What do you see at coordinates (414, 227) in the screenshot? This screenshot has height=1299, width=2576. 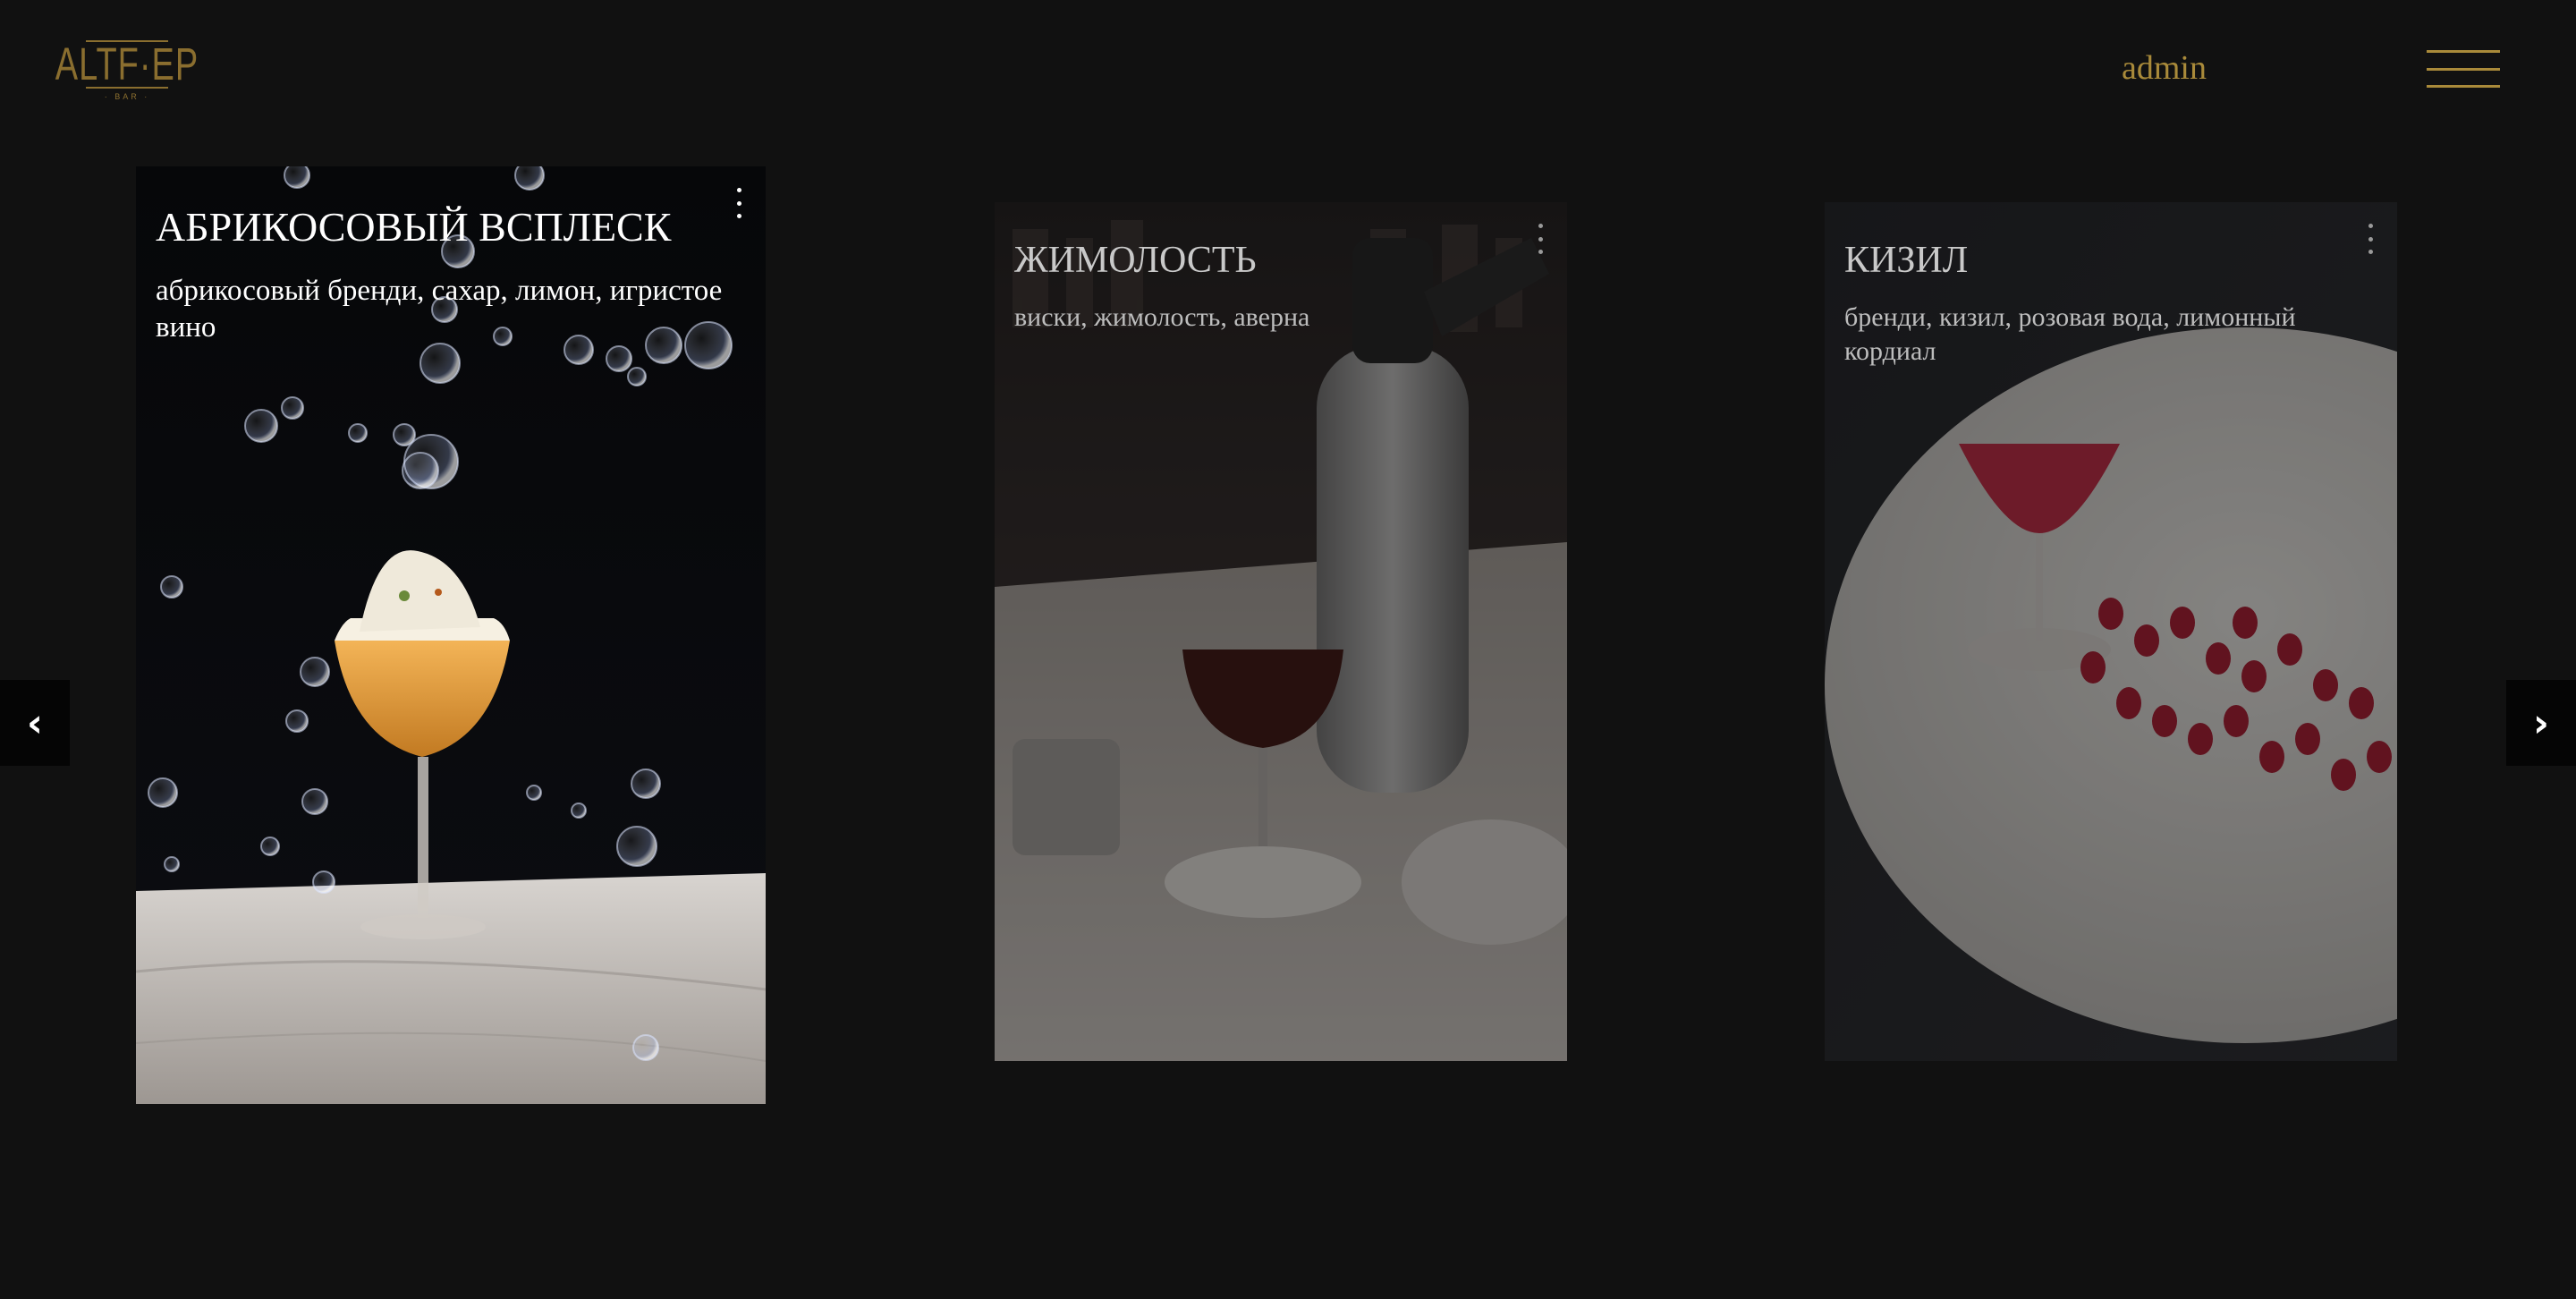 I see `cocktail-title: АБРИКОСОВЫЙ ВСПЛЕСК` at bounding box center [414, 227].